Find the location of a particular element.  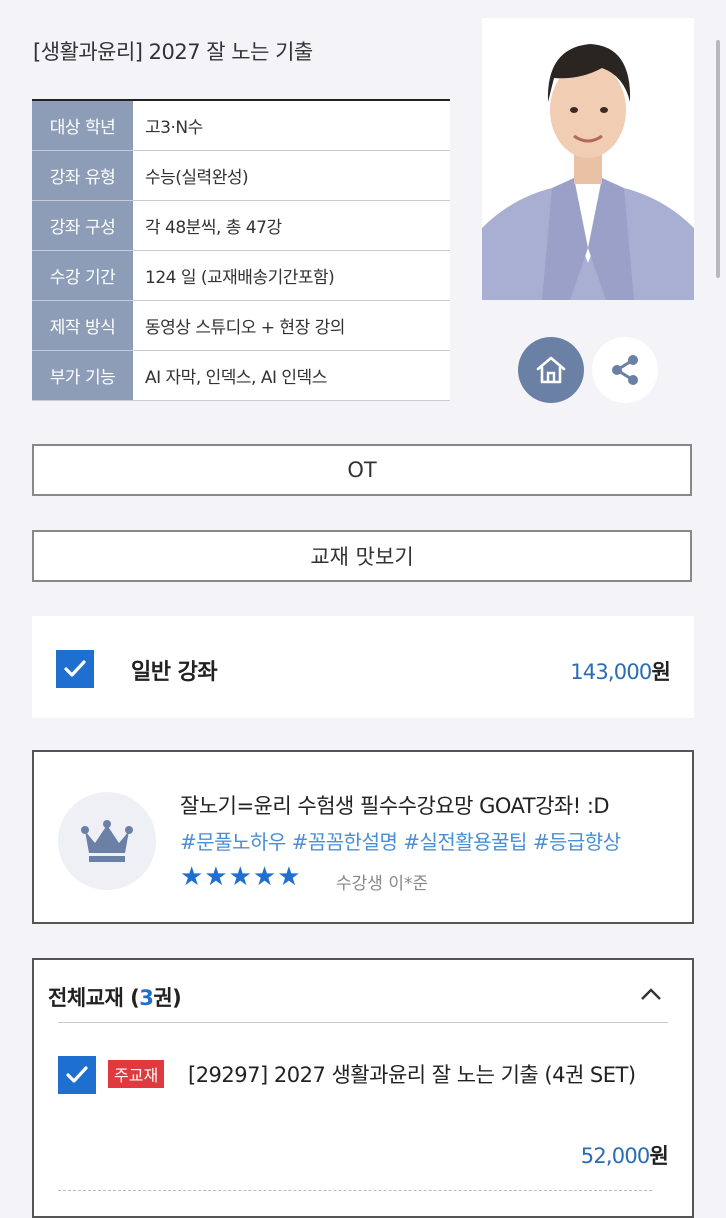

info-value: 고3·N수 is located at coordinates (291, 125).